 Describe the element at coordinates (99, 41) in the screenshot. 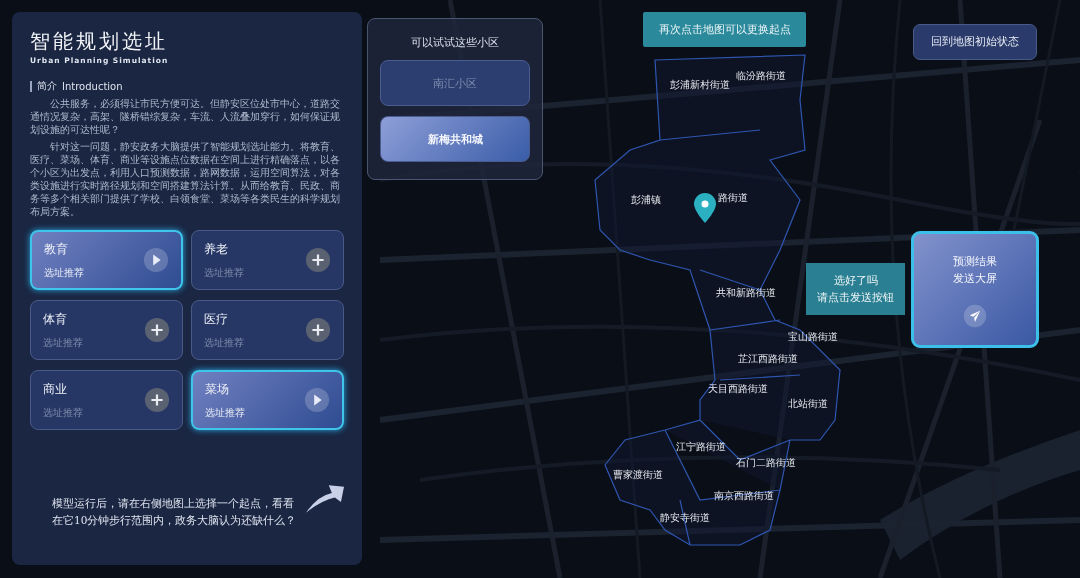

I see `app-title: 智能规划选址` at that location.